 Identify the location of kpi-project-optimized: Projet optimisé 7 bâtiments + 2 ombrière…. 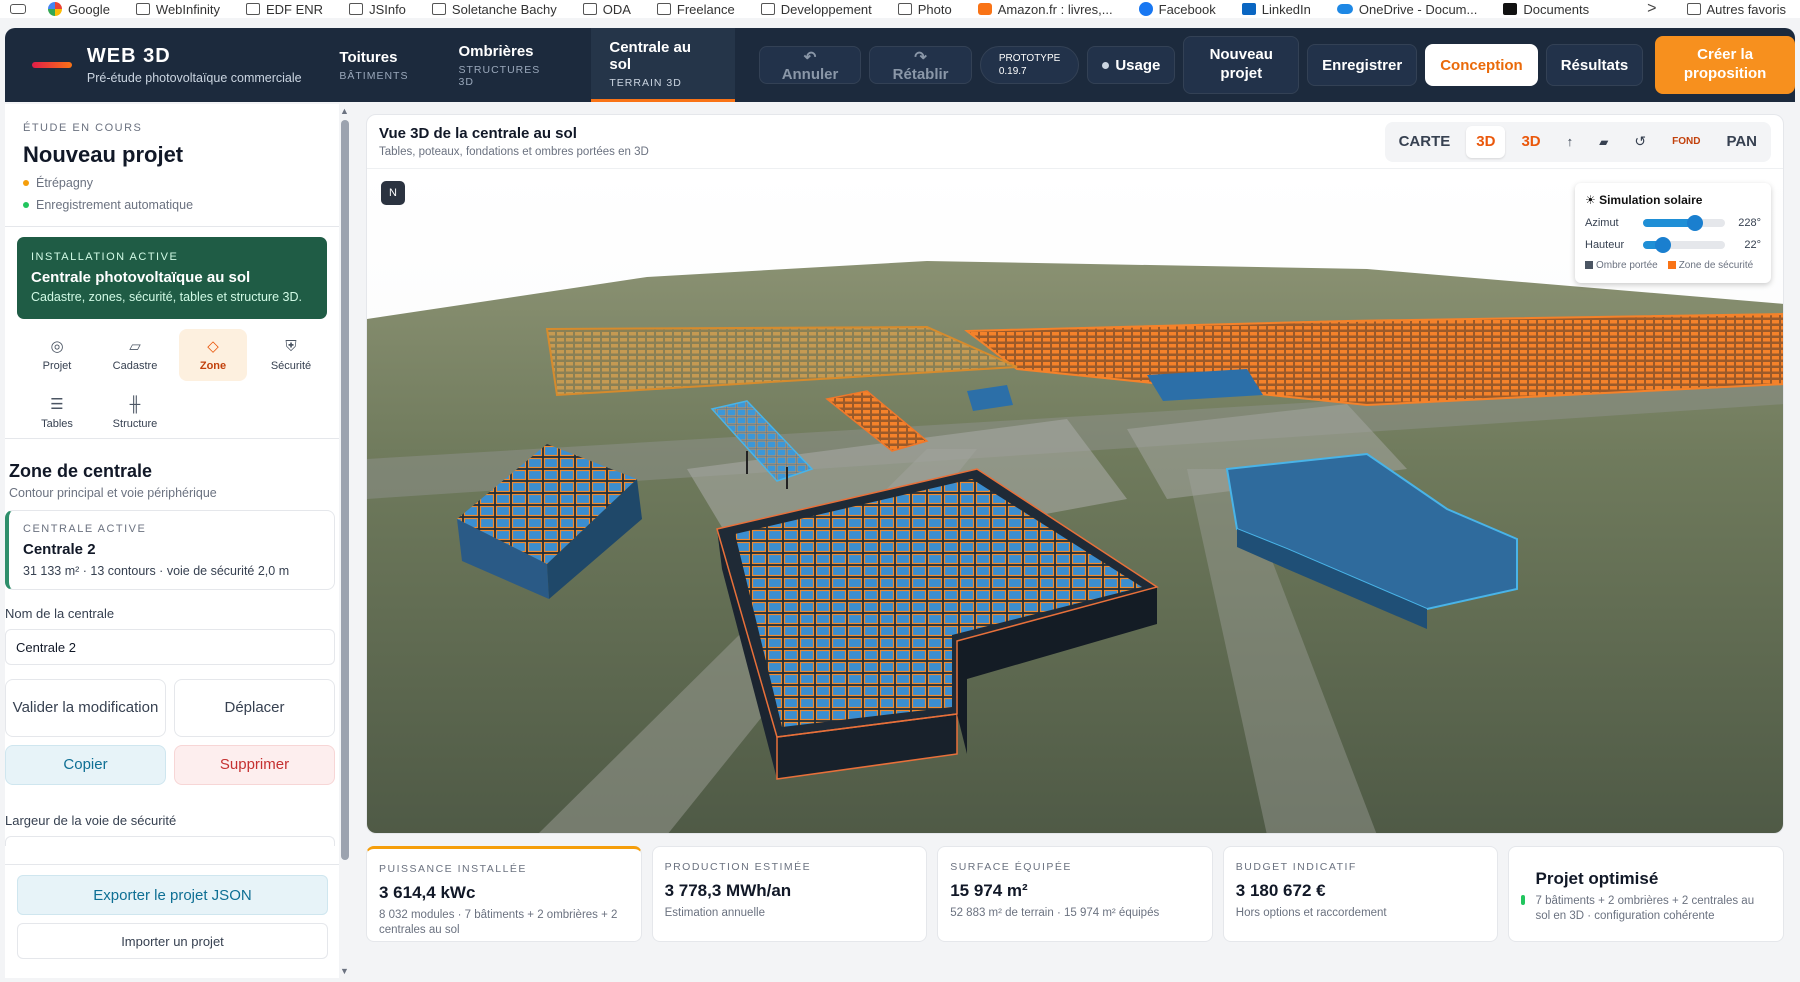
(1646, 894).